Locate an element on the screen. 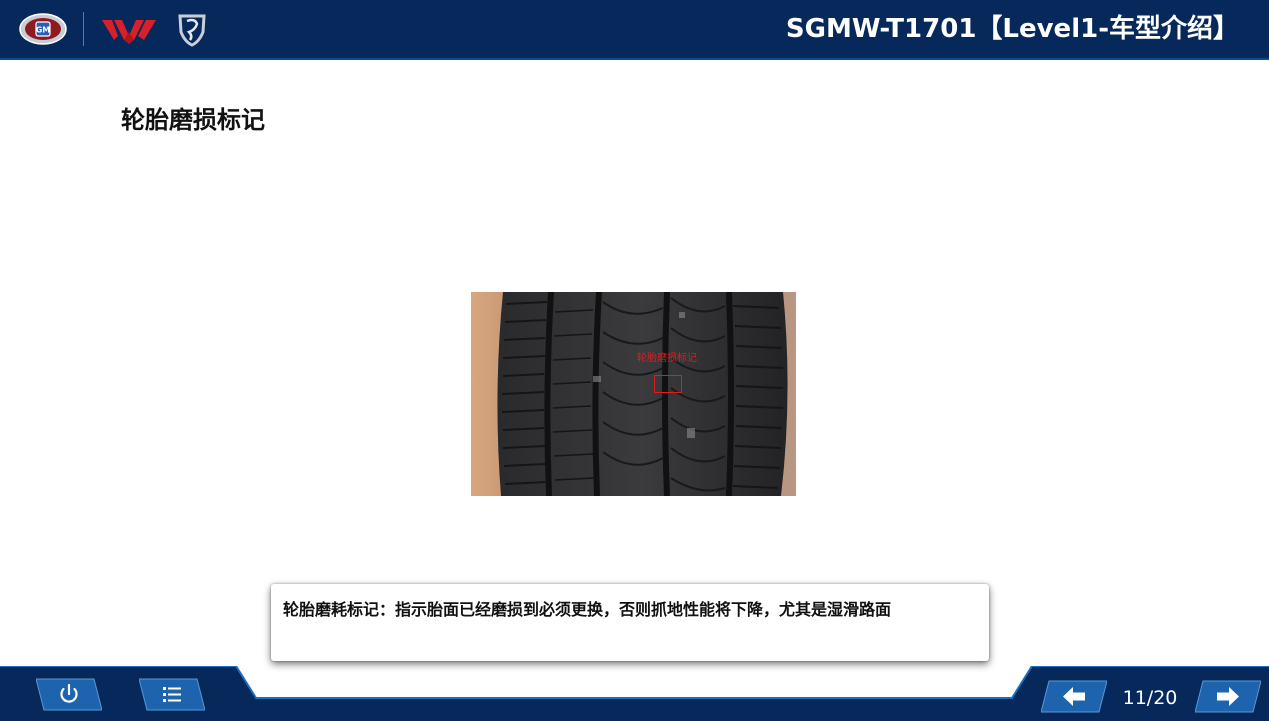  power-button is located at coordinates (69, 694).